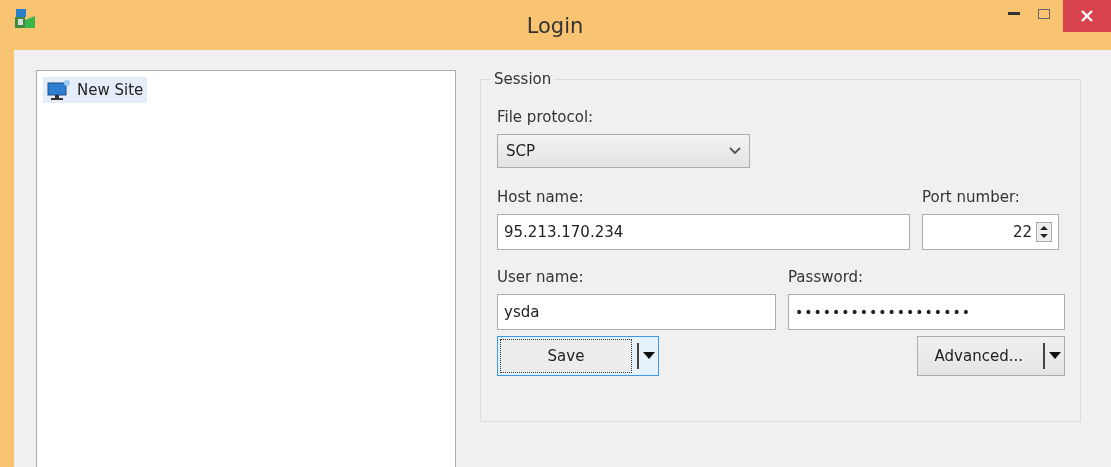  Describe the element at coordinates (578, 356) in the screenshot. I see `split-button: Save` at that location.